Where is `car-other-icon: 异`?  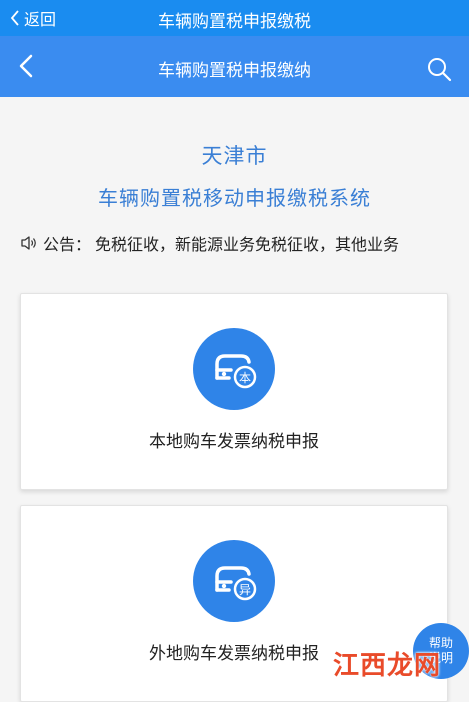 car-other-icon: 异 is located at coordinates (234, 581).